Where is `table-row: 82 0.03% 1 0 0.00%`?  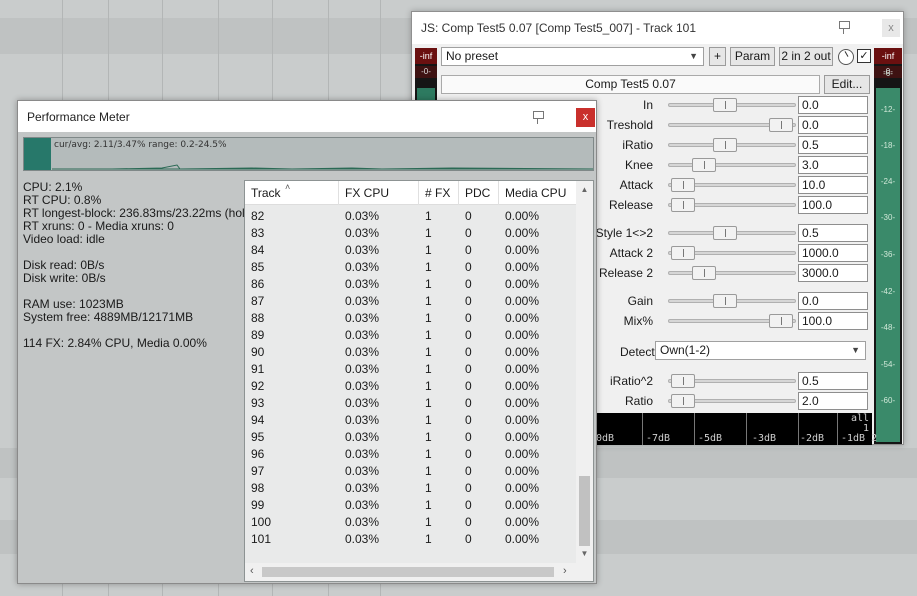 table-row: 82 0.03% 1 0 0.00% is located at coordinates (411, 216).